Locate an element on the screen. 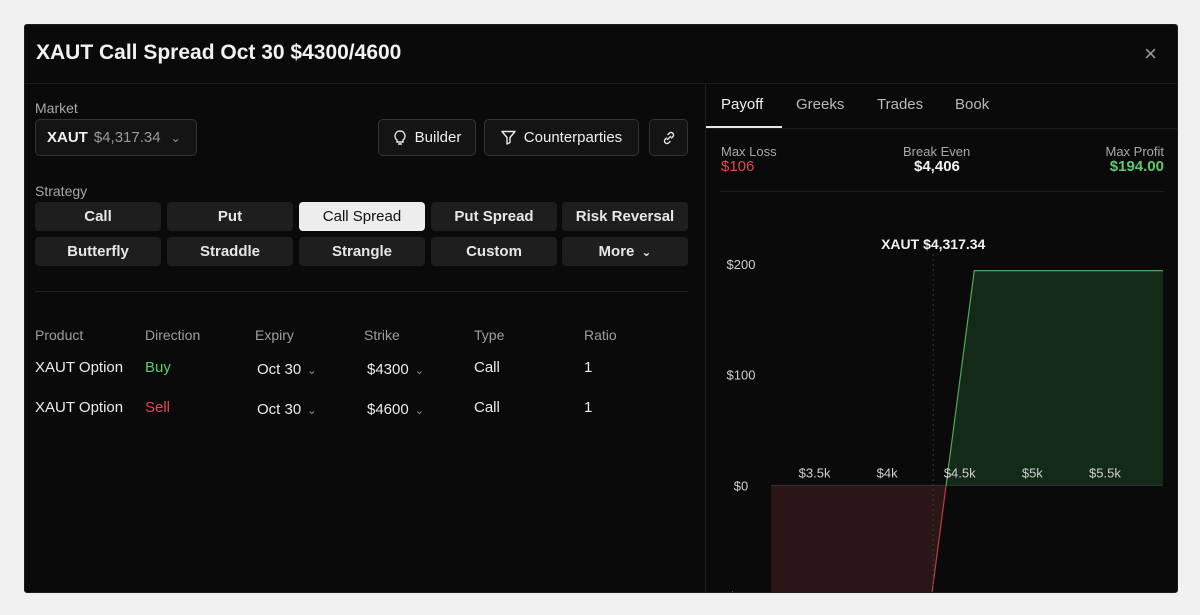 This screenshot has width=1200, height=615. strategy-call: Call is located at coordinates (98, 216).